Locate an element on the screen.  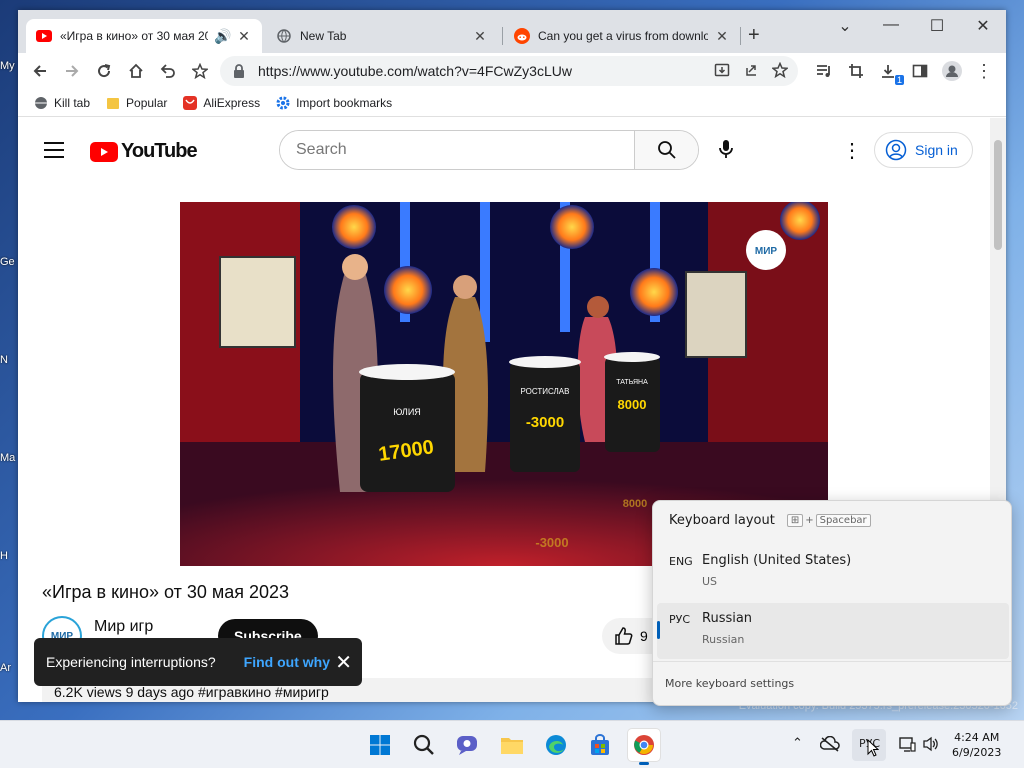
chat-icon is located at coordinates (468, 745).